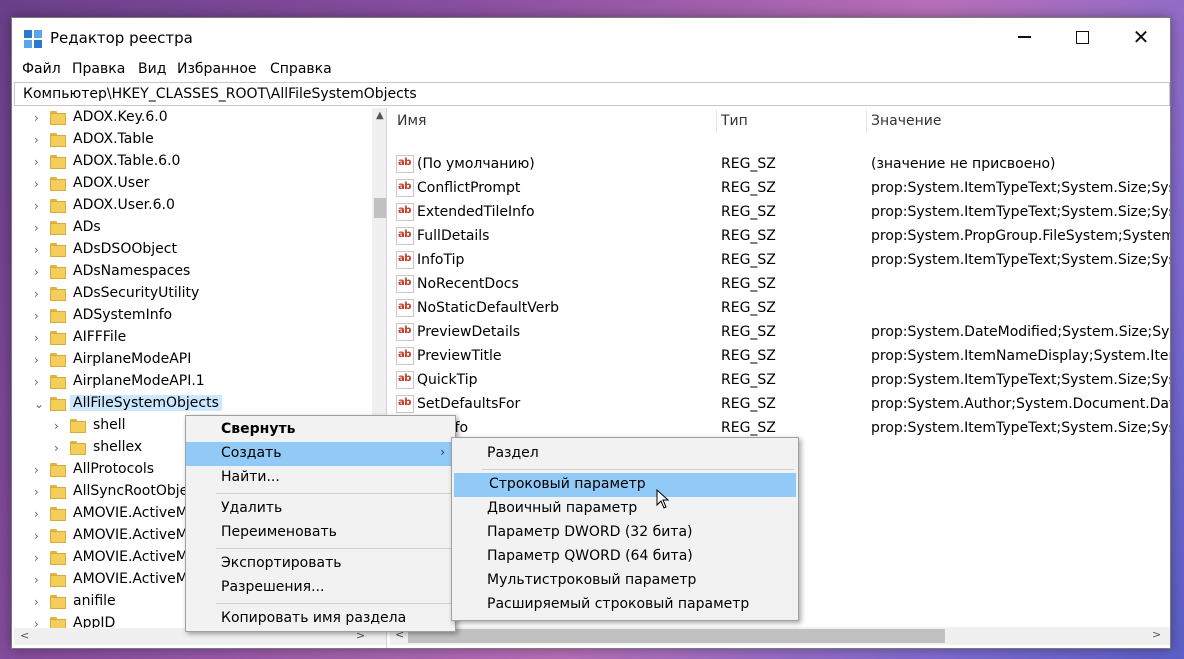 This screenshot has width=1184, height=659. What do you see at coordinates (734, 121) in the screenshot?
I see `column-header-type: Тип` at bounding box center [734, 121].